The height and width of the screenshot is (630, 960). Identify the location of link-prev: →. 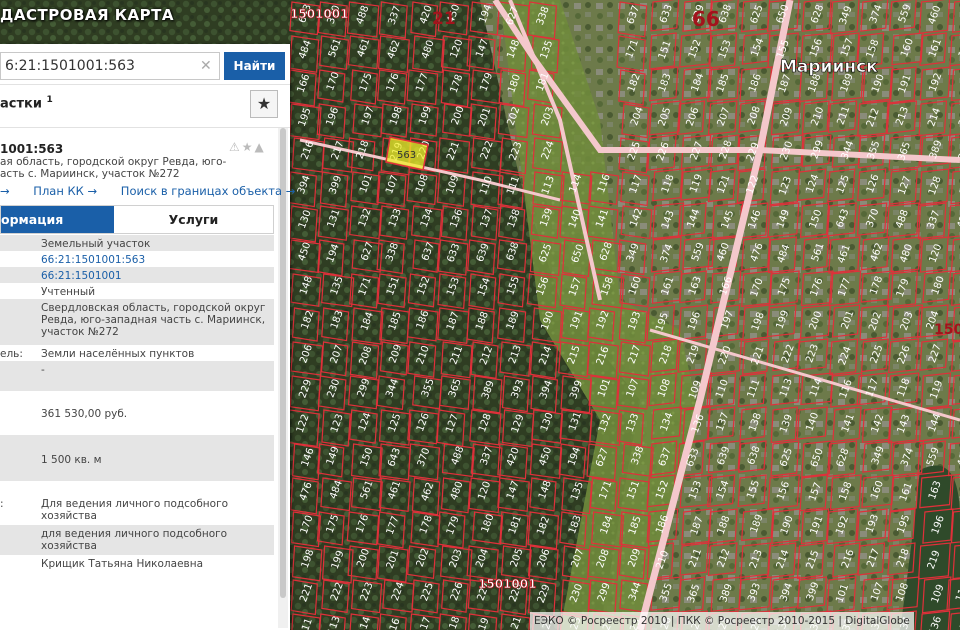
(5, 191).